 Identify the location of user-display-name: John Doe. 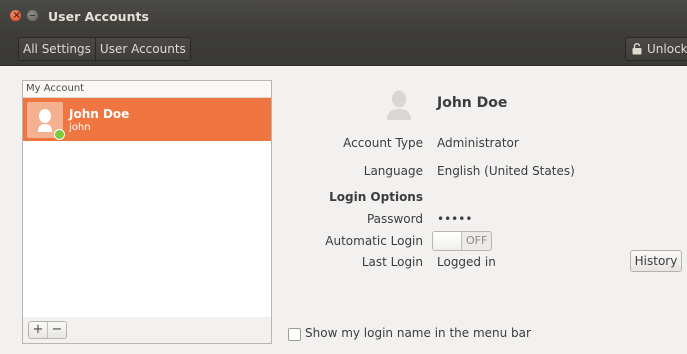
(472, 103).